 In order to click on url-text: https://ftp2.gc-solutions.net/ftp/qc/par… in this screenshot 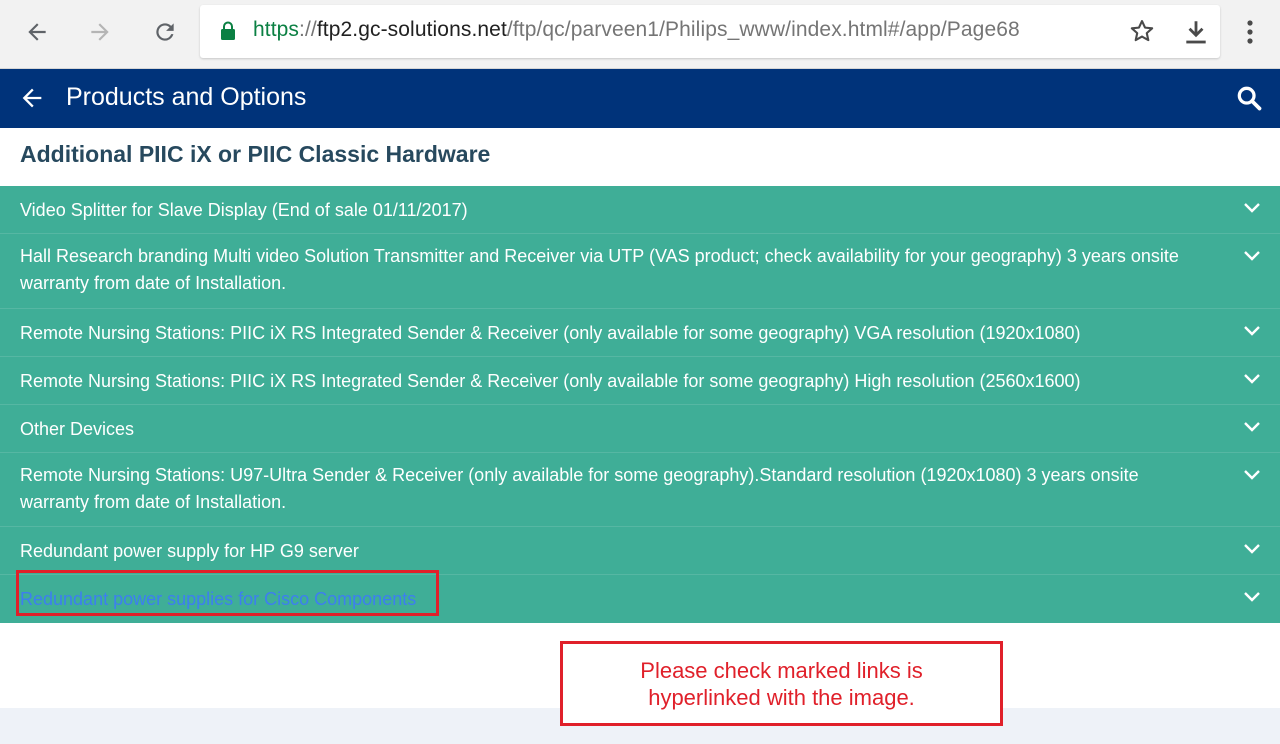, I will do `click(636, 30)`.